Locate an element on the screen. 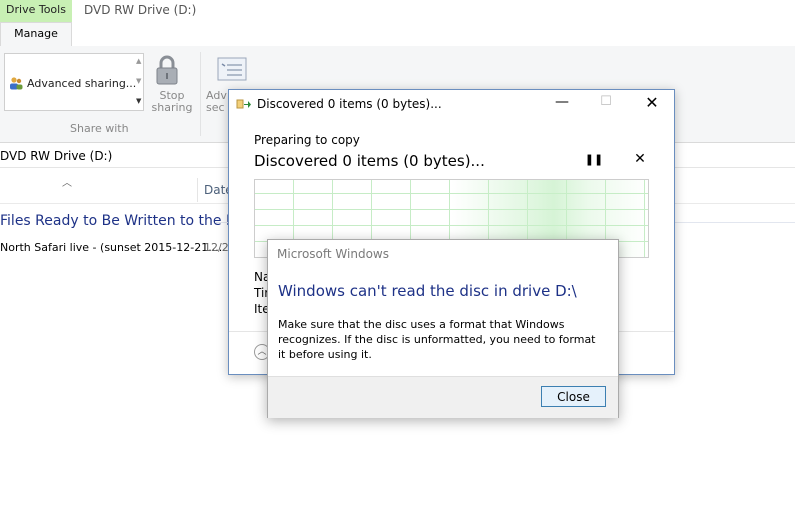 The height and width of the screenshot is (531, 795). column-divider is located at coordinates (197, 190).